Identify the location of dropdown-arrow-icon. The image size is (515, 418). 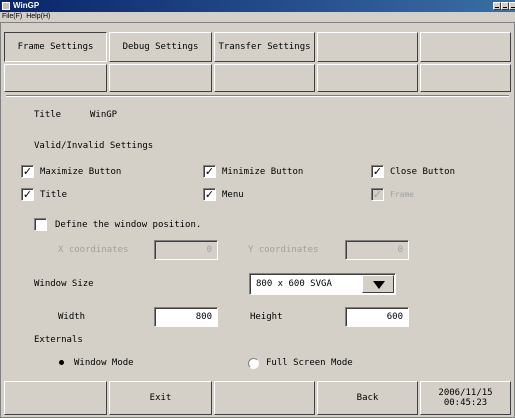
(378, 284).